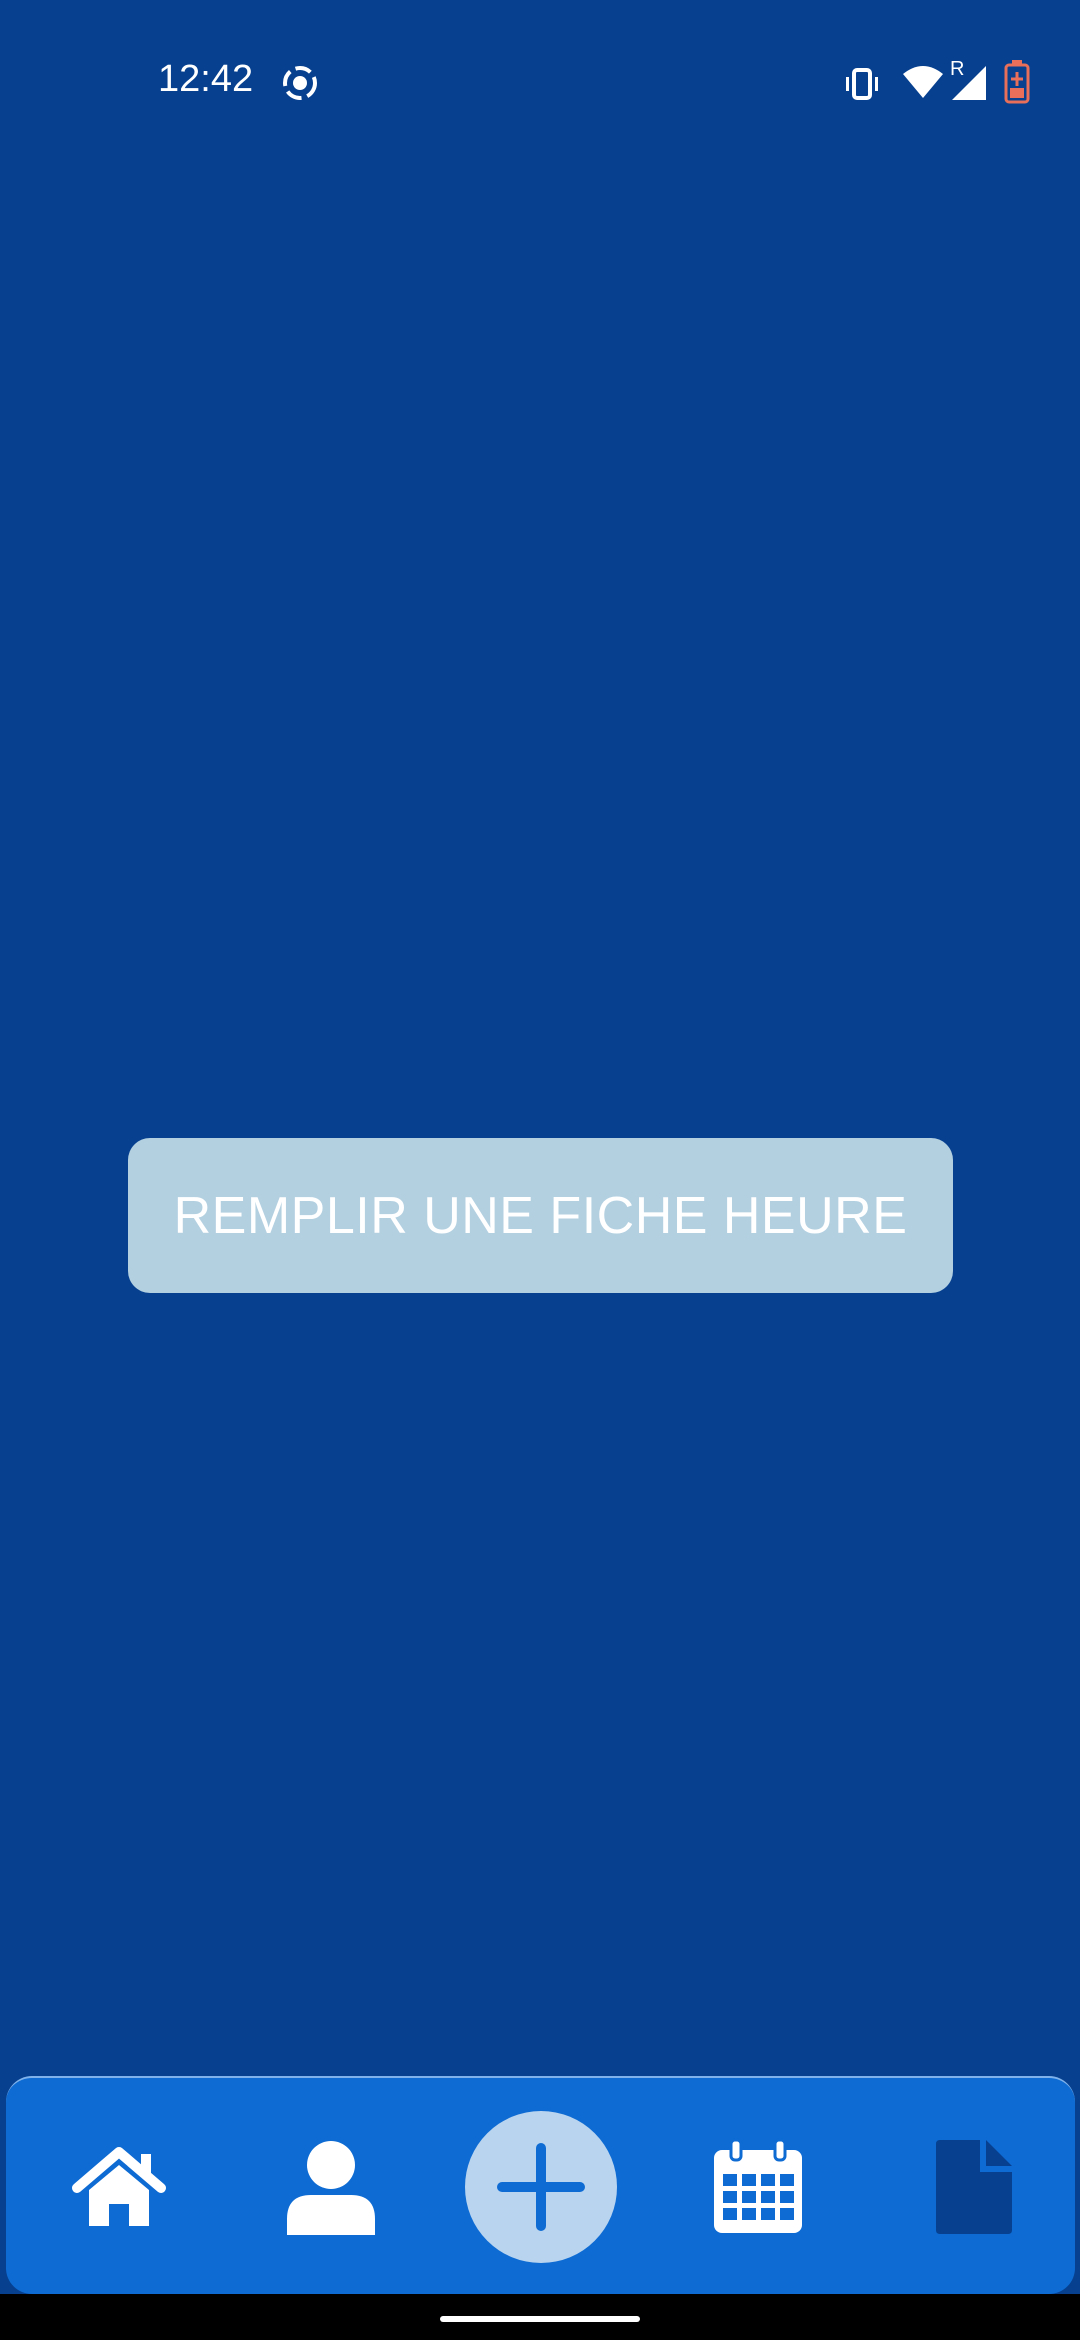 Image resolution: width=1080 pixels, height=2340 pixels. What do you see at coordinates (300, 83) in the screenshot?
I see `screen-record-icon` at bounding box center [300, 83].